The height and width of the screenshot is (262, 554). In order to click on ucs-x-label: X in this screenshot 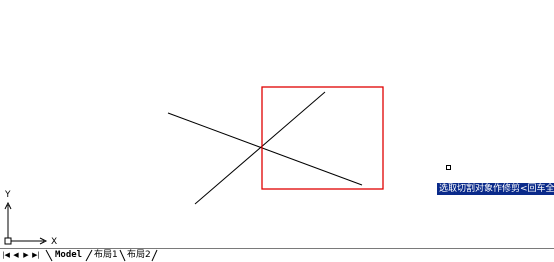, I will do `click(54, 242)`.